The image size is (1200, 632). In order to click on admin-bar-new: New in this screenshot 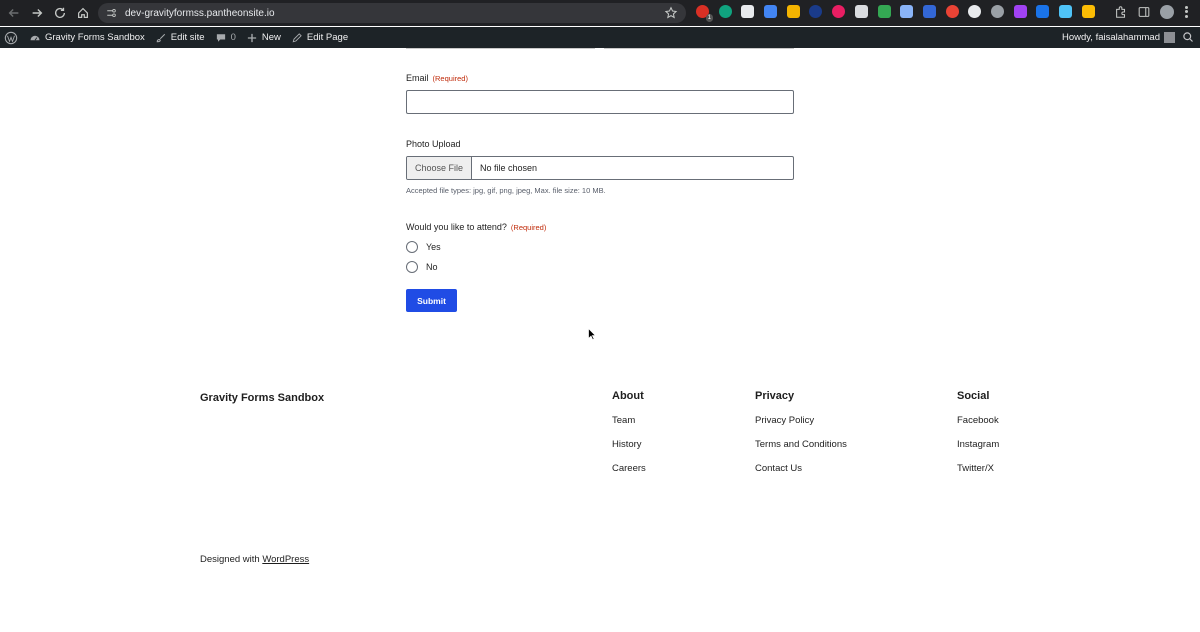, I will do `click(263, 38)`.